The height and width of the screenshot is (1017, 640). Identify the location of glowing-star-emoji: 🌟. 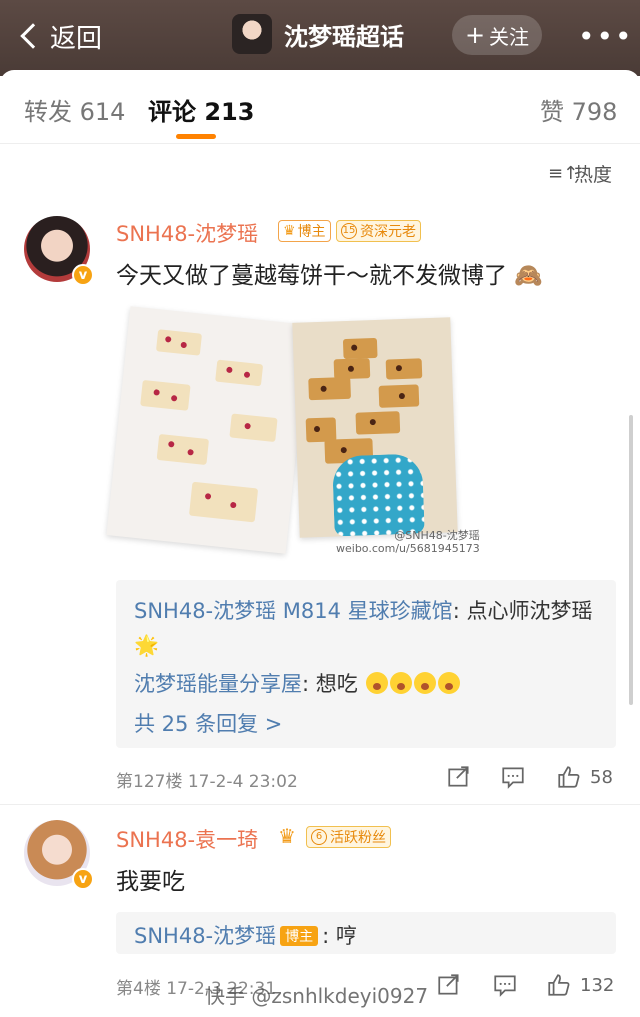
(146, 645).